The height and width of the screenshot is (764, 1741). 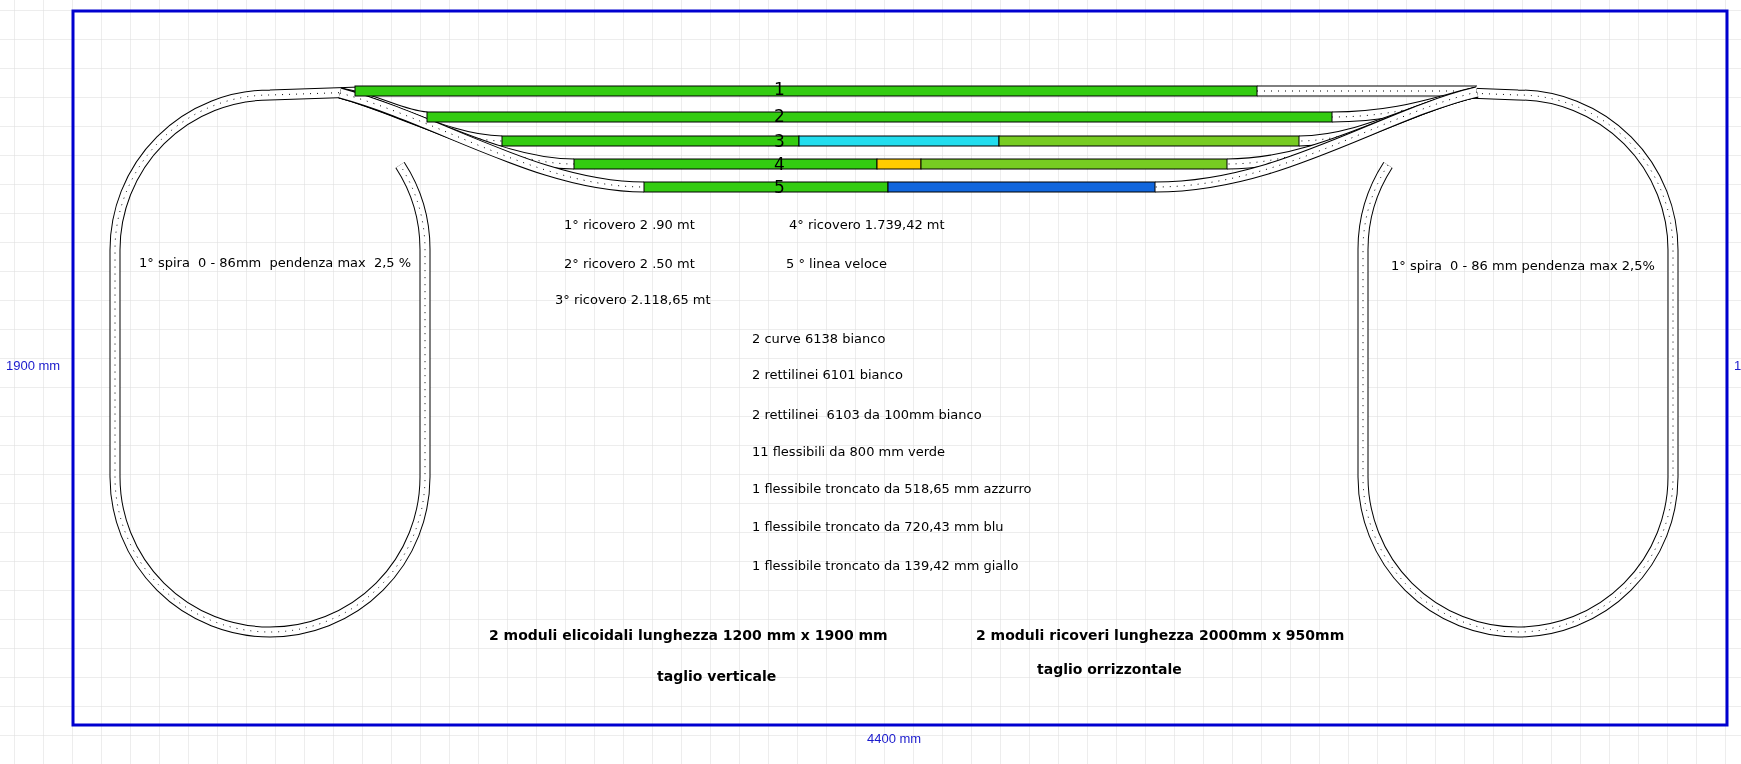 I want to click on height-dimension: 1, so click(x=1737, y=365).